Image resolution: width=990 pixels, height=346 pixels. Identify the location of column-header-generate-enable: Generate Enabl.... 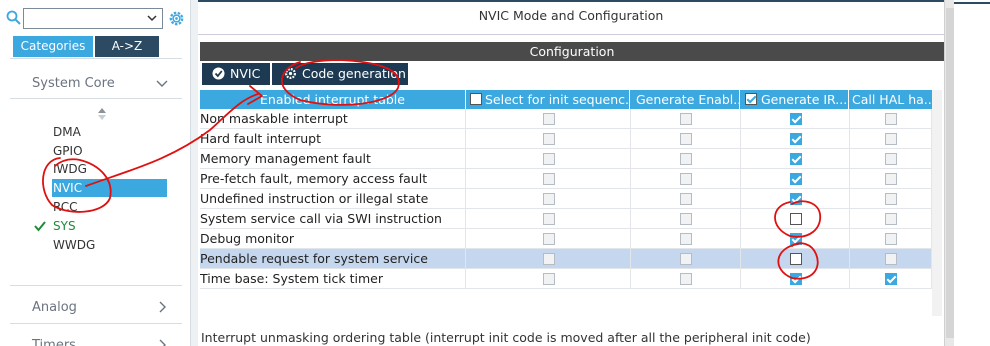
(685, 99).